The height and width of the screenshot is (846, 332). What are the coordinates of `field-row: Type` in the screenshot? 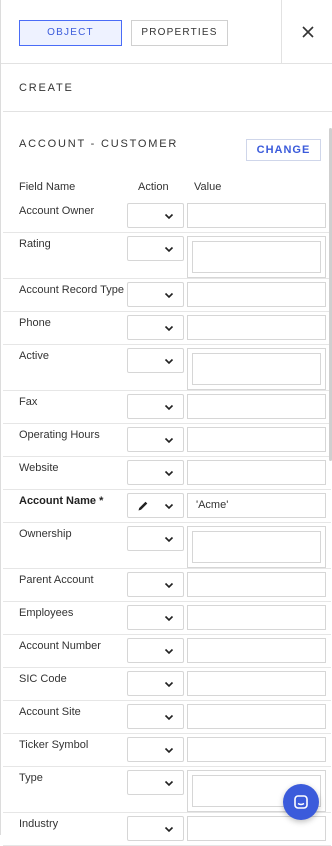 It's located at (167, 790).